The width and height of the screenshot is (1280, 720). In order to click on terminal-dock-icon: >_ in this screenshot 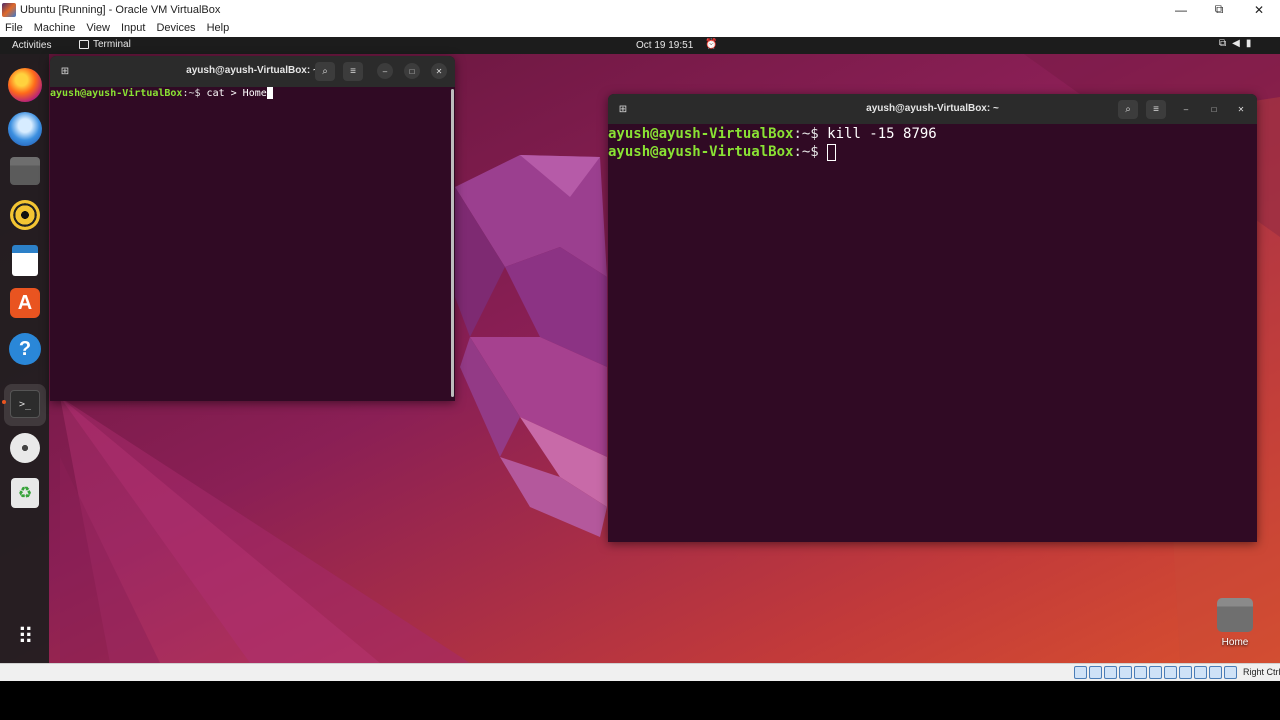, I will do `click(25, 404)`.